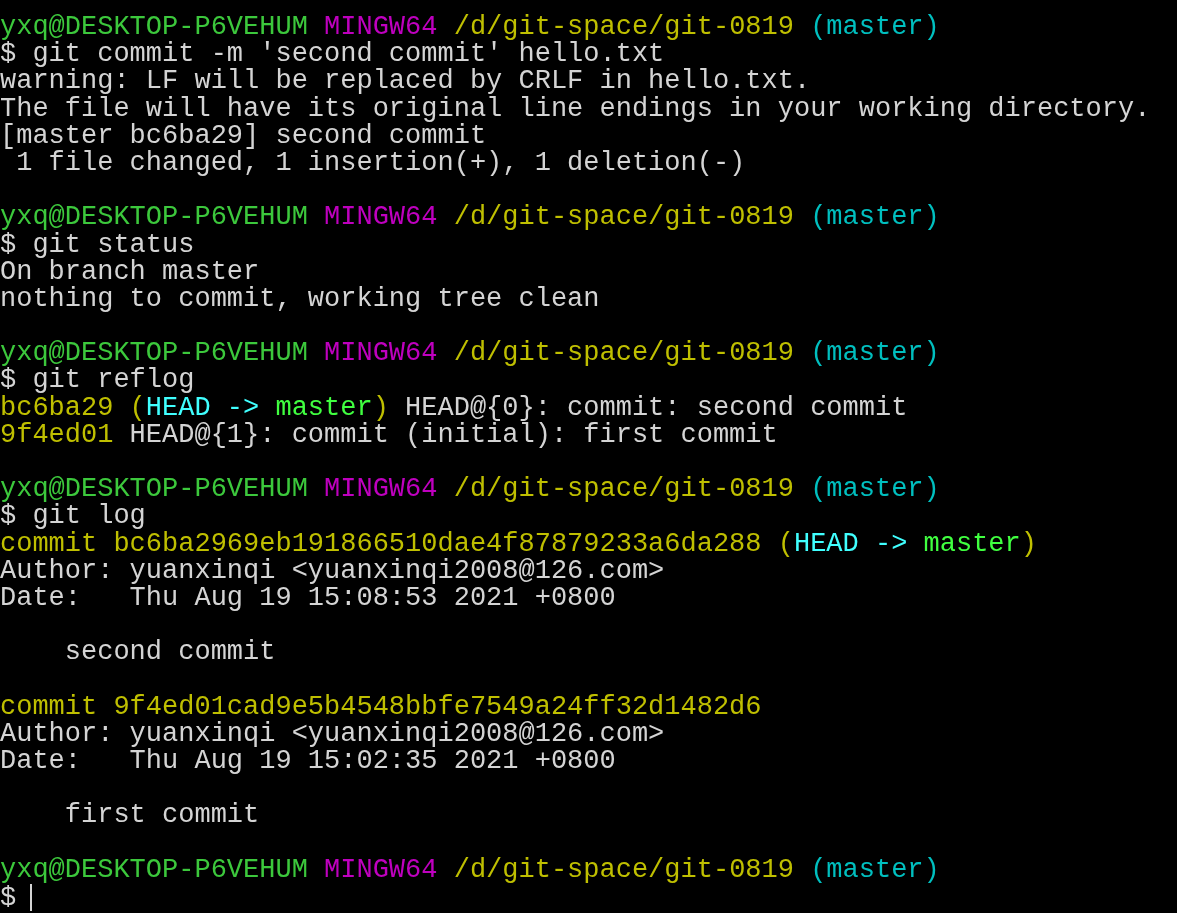 This screenshot has height=913, width=1177. I want to click on output-text: second commit, so click(169, 652).